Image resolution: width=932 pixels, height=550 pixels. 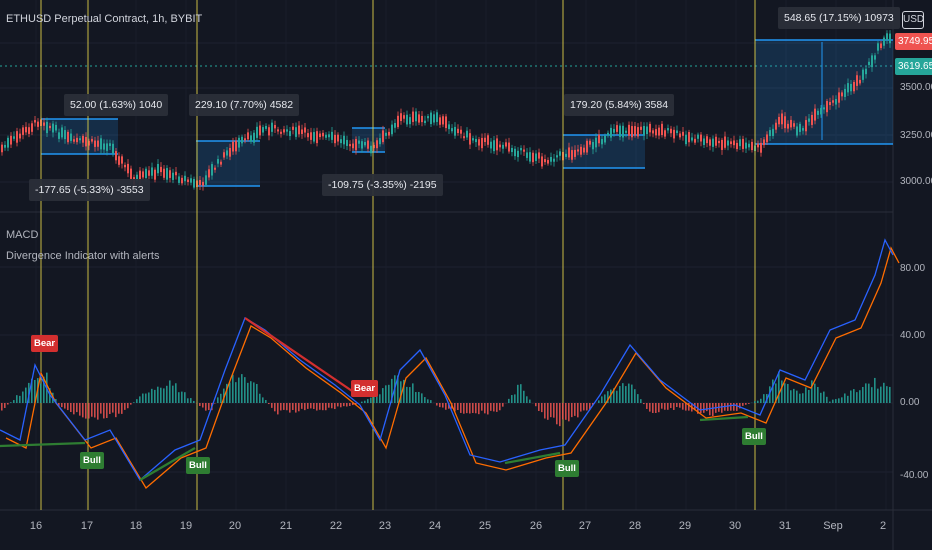 What do you see at coordinates (382, 185) in the screenshot?
I see `measure-label: -109.75 (-3.35%) -2195` at bounding box center [382, 185].